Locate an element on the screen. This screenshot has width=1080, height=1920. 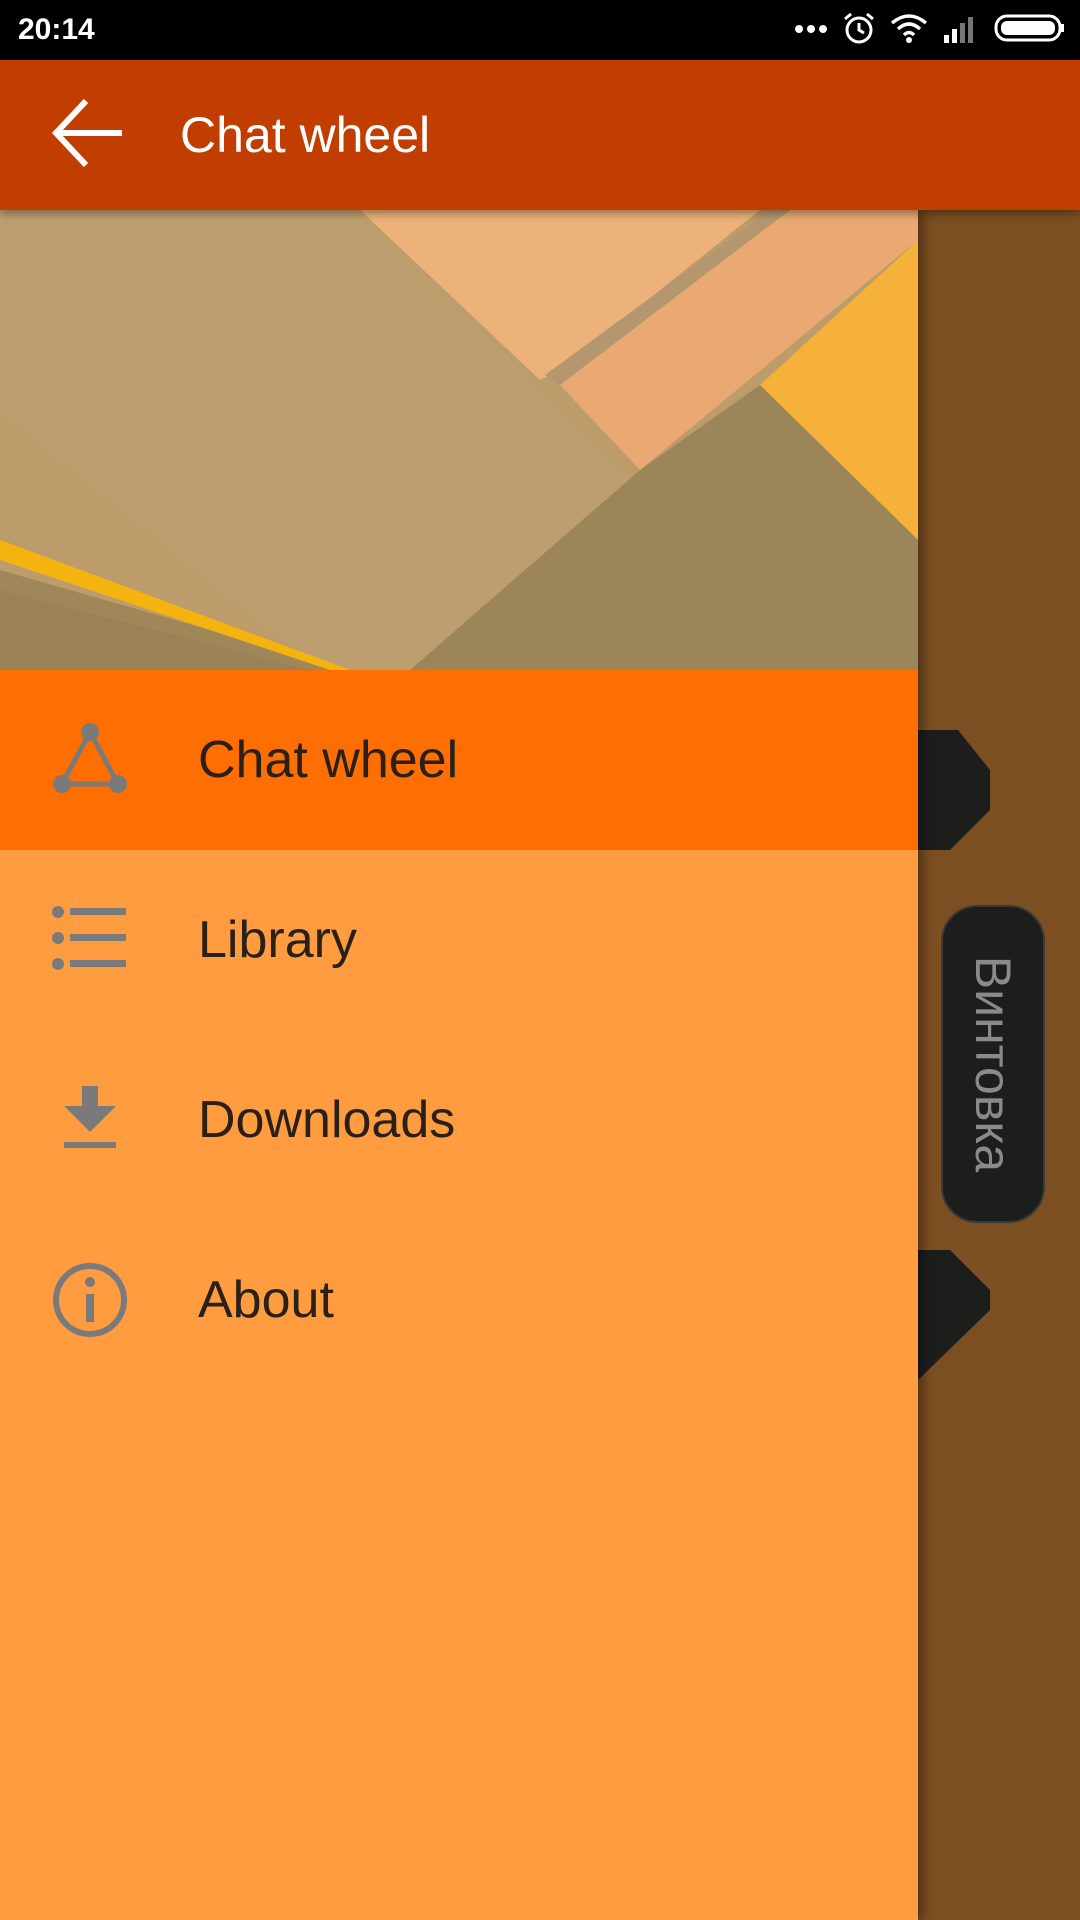
wifi-icon is located at coordinates (909, 30).